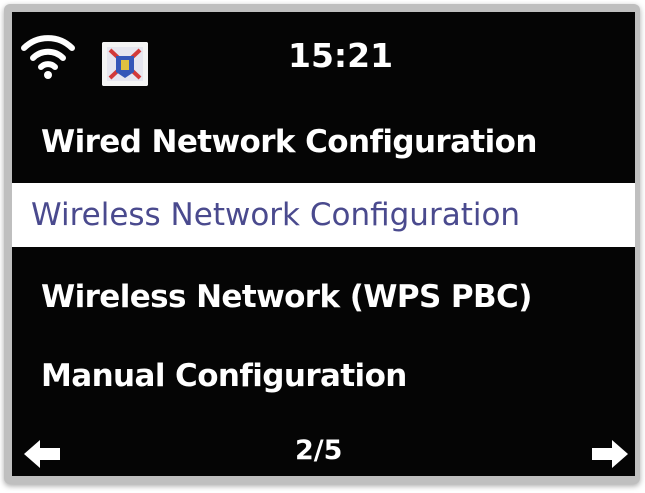  Describe the element at coordinates (319, 450) in the screenshot. I see `page-indicator: 2/5` at that location.